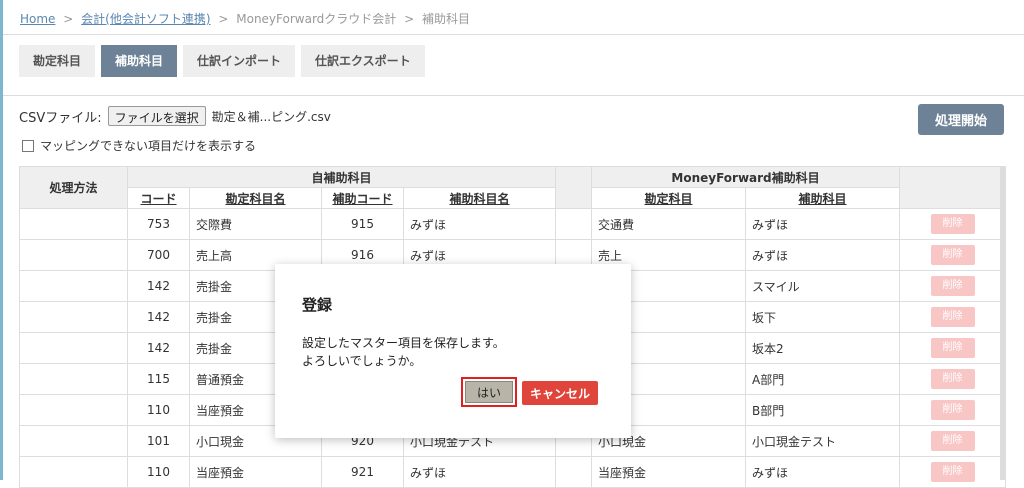 The image size is (1024, 488). I want to click on dialog-buttons: はい キャンセル, so click(529, 392).